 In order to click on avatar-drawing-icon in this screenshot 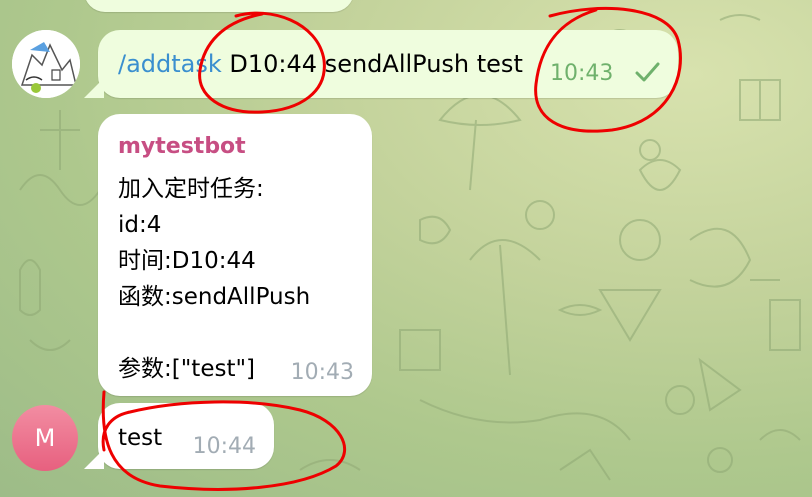, I will do `click(46, 64)`.